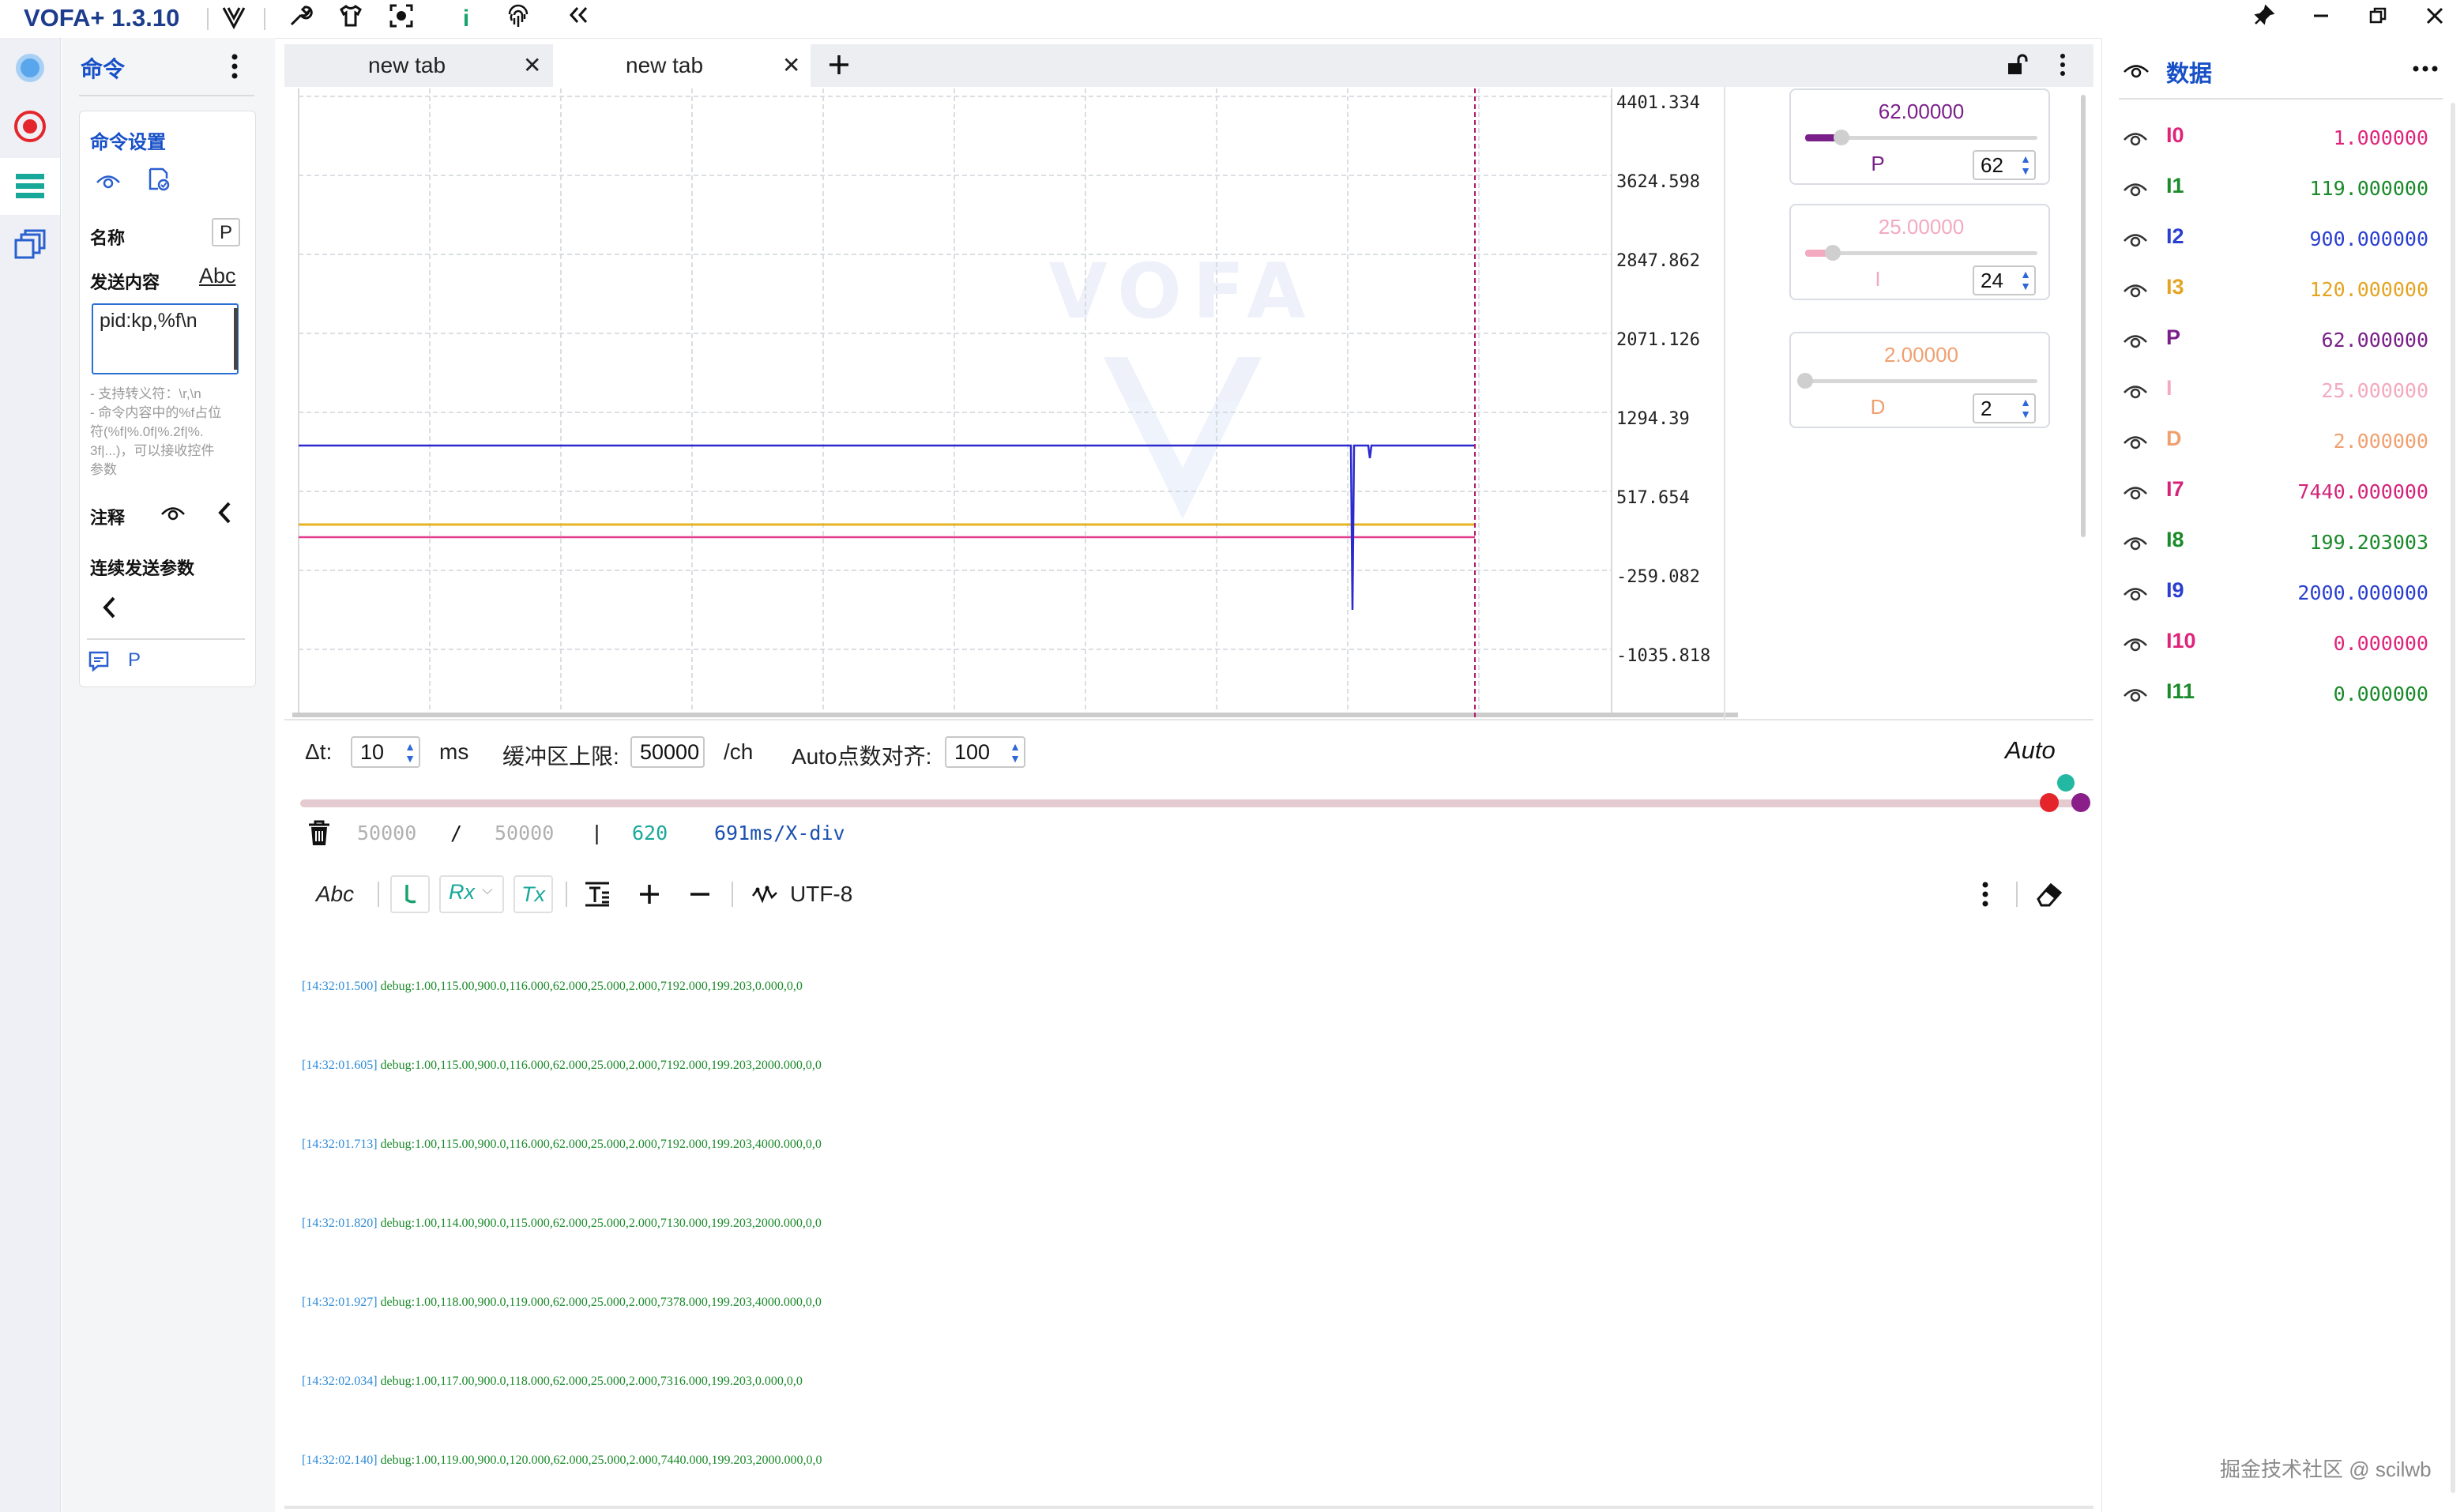  Describe the element at coordinates (335, 894) in the screenshot. I see `display-mode-abc: Abc` at that location.